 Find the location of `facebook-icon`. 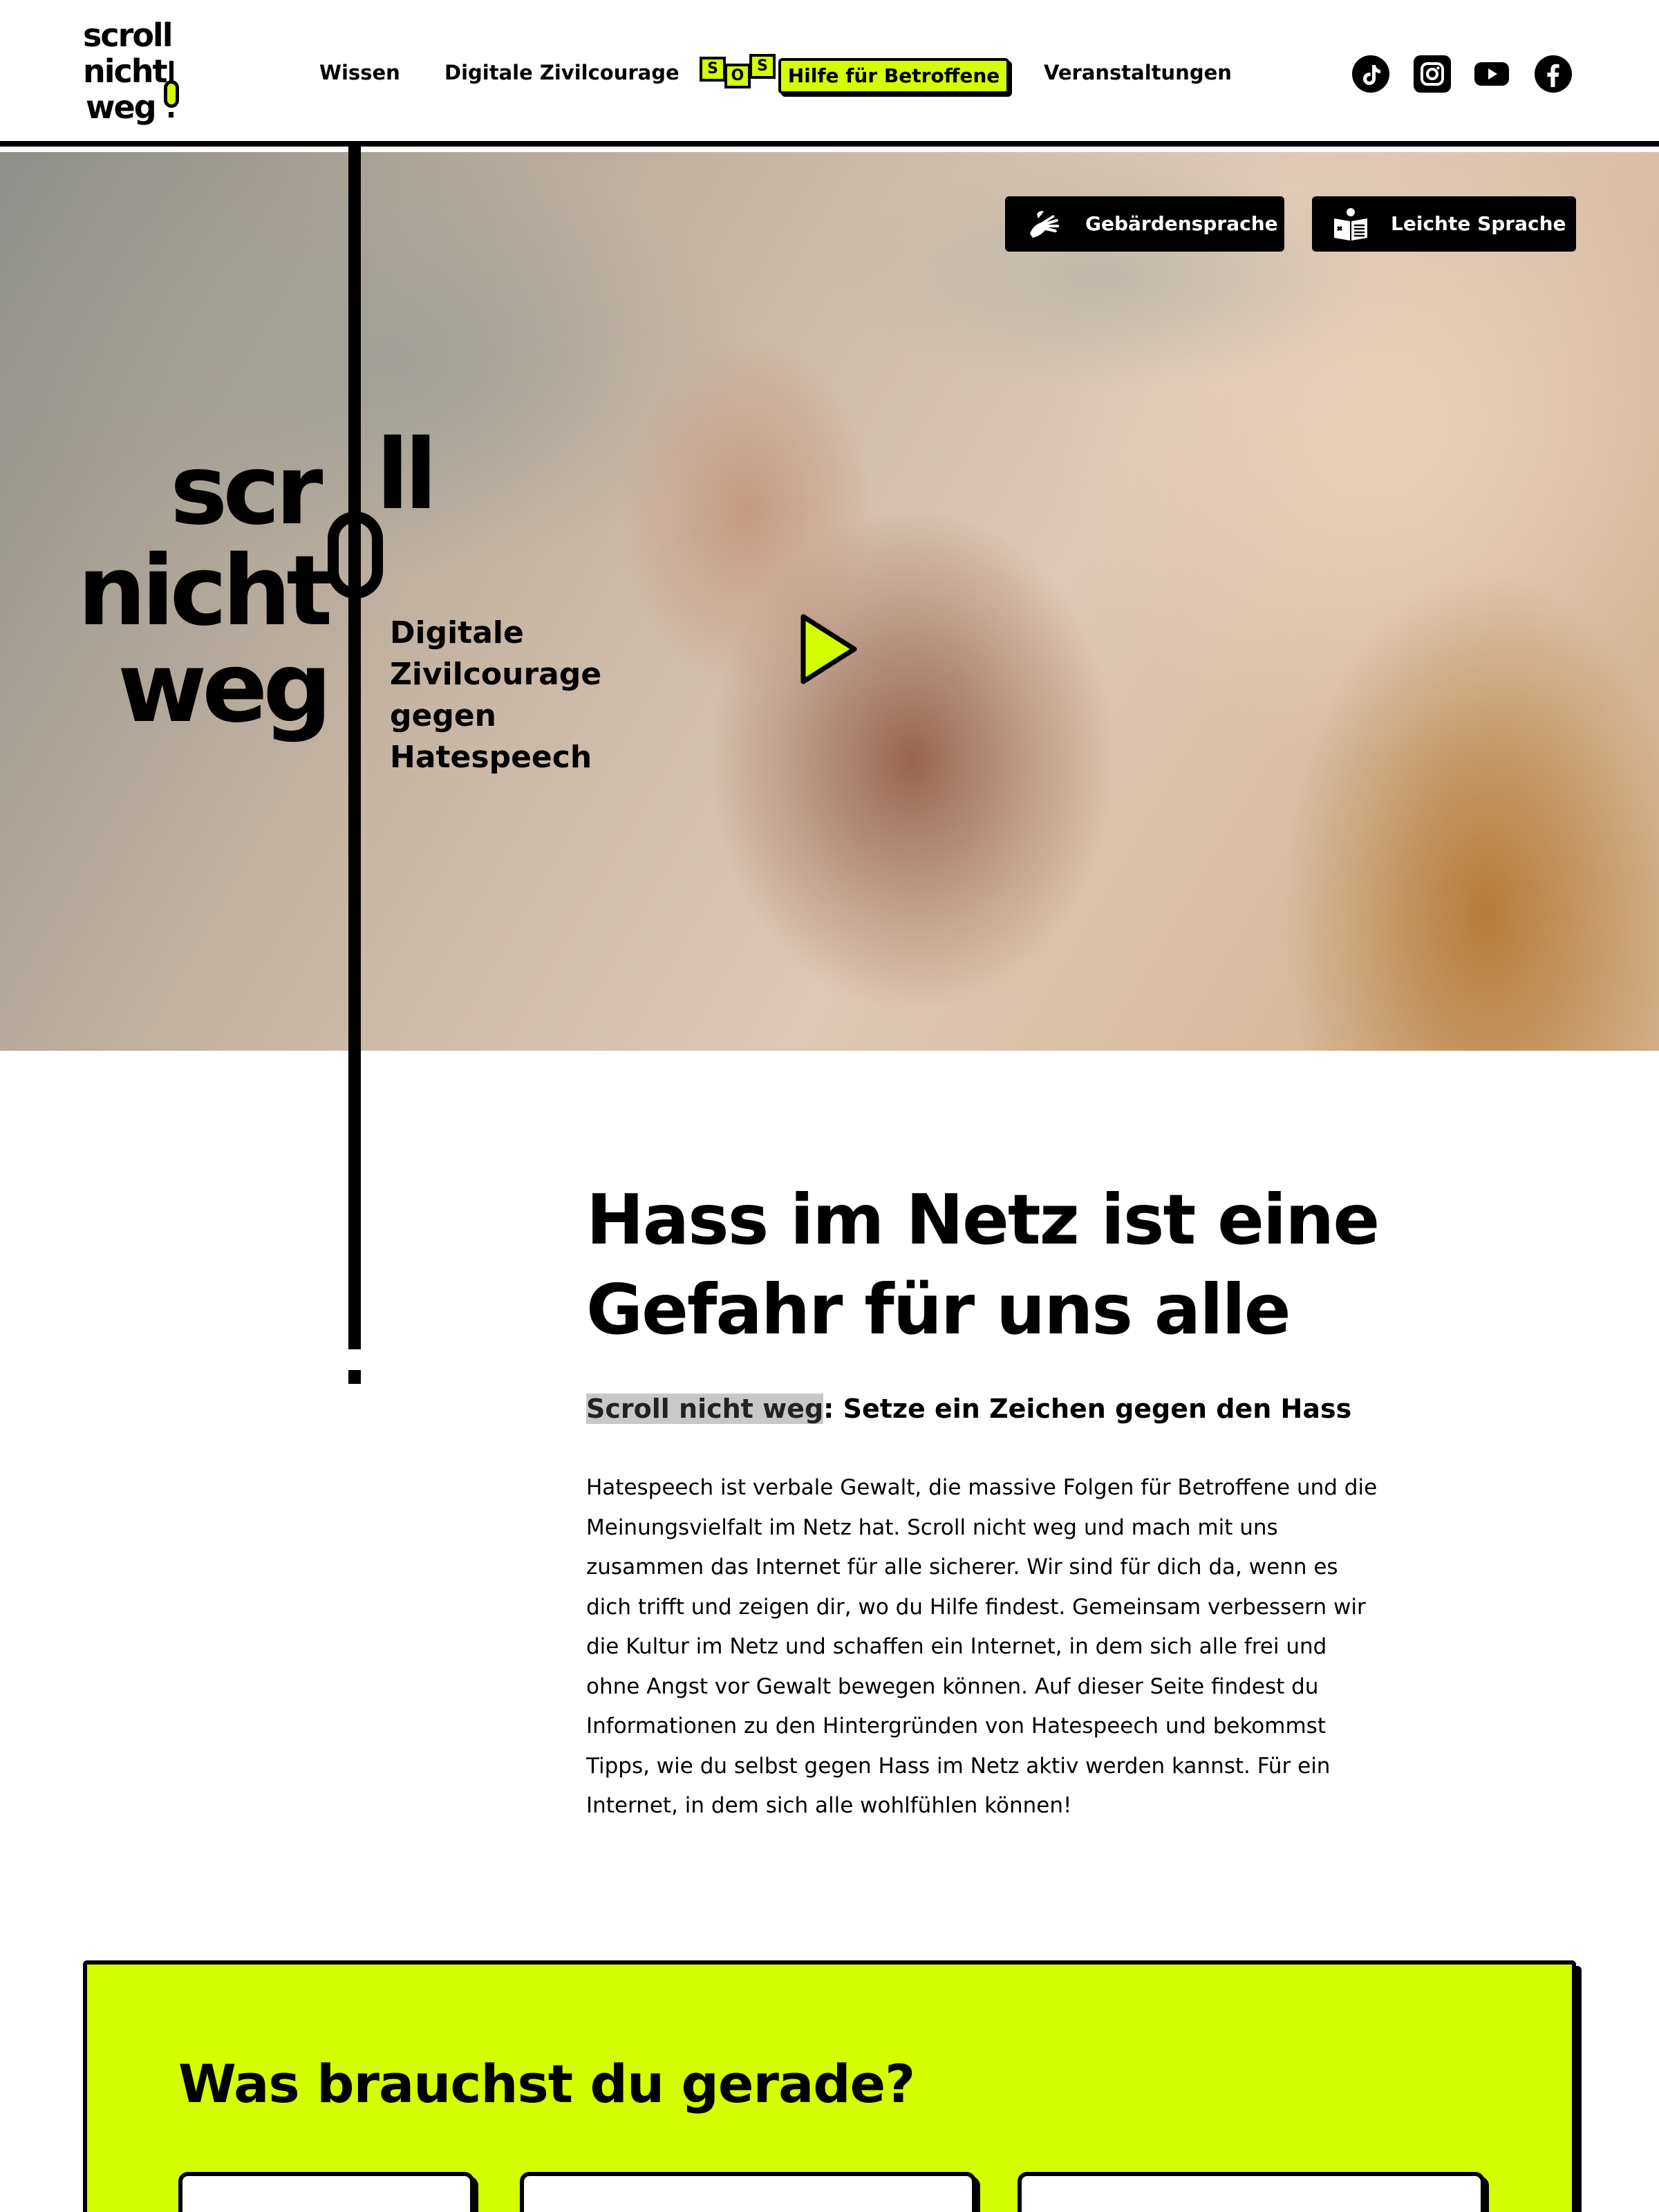

facebook-icon is located at coordinates (1554, 74).